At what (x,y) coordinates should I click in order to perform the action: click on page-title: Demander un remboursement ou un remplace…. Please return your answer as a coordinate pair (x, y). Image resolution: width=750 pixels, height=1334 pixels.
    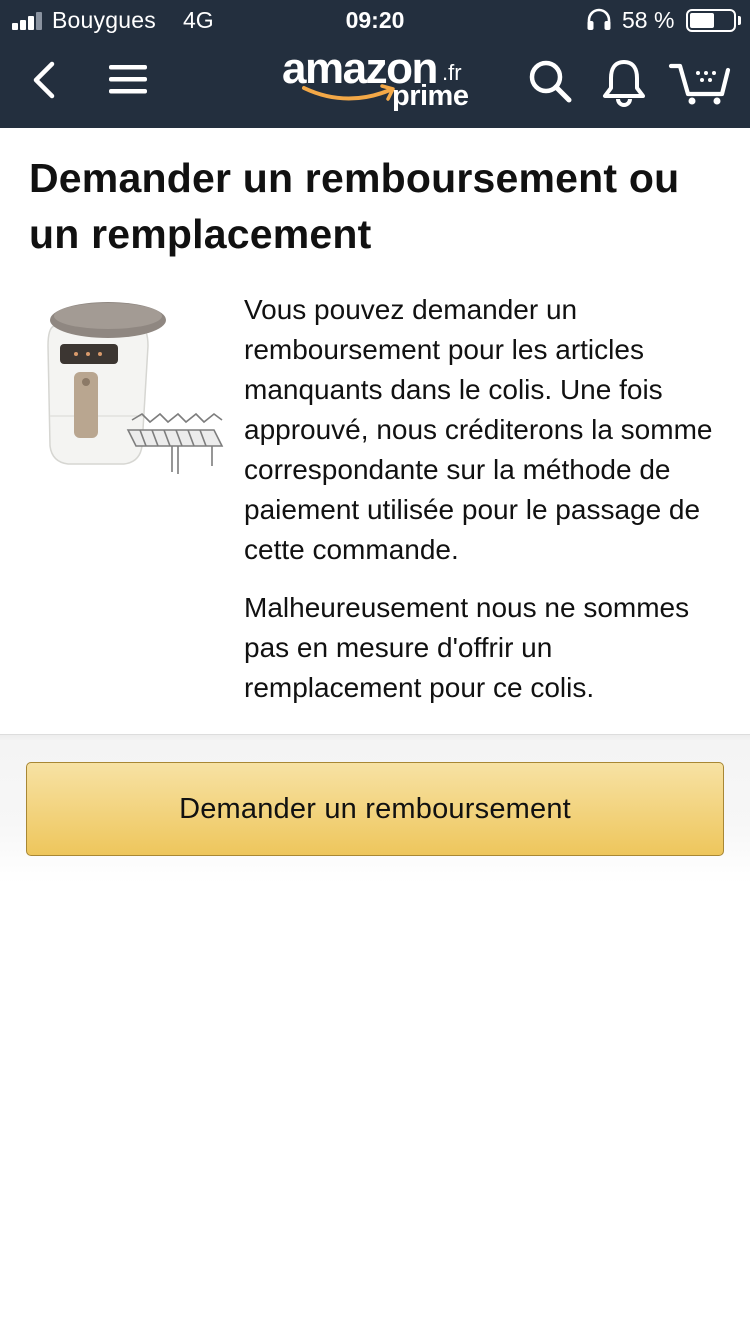
    Looking at the image, I should click on (354, 206).